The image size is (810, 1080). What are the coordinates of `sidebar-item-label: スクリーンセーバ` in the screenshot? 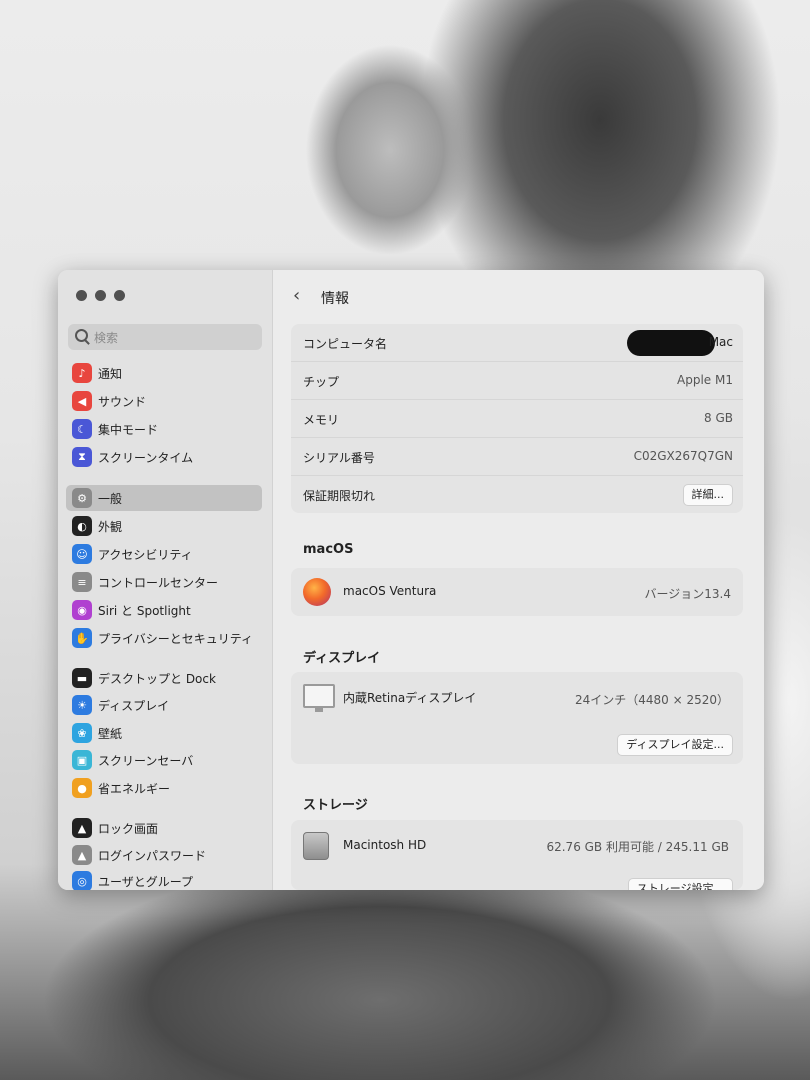 It's located at (146, 760).